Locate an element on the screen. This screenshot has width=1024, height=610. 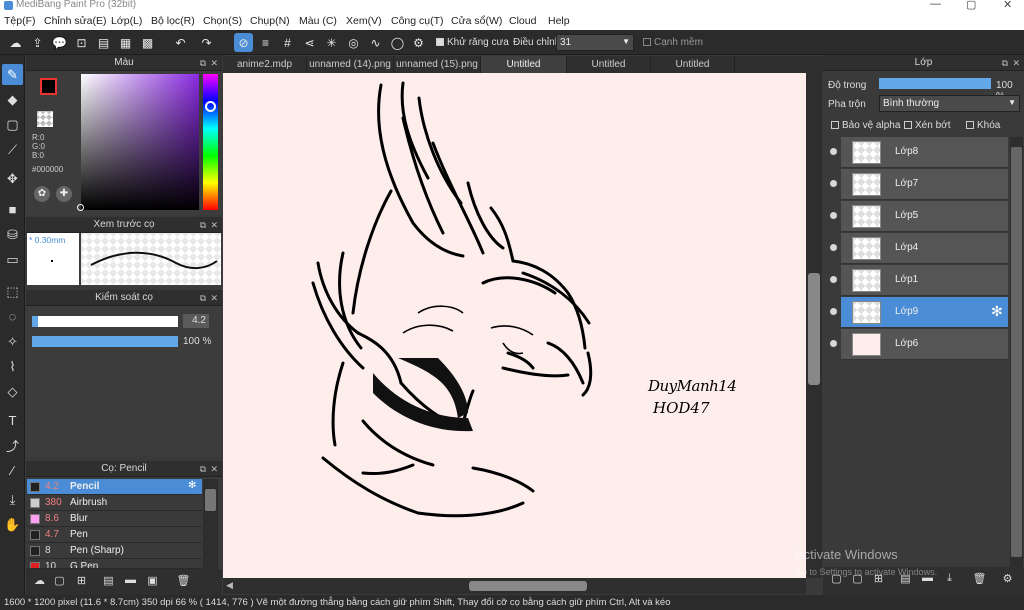
snap-settings-icon: ⚙ is located at coordinates (418, 42).